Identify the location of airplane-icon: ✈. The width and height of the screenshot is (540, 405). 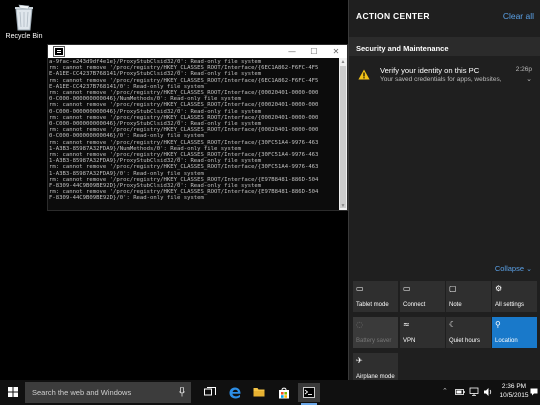
(359, 360).